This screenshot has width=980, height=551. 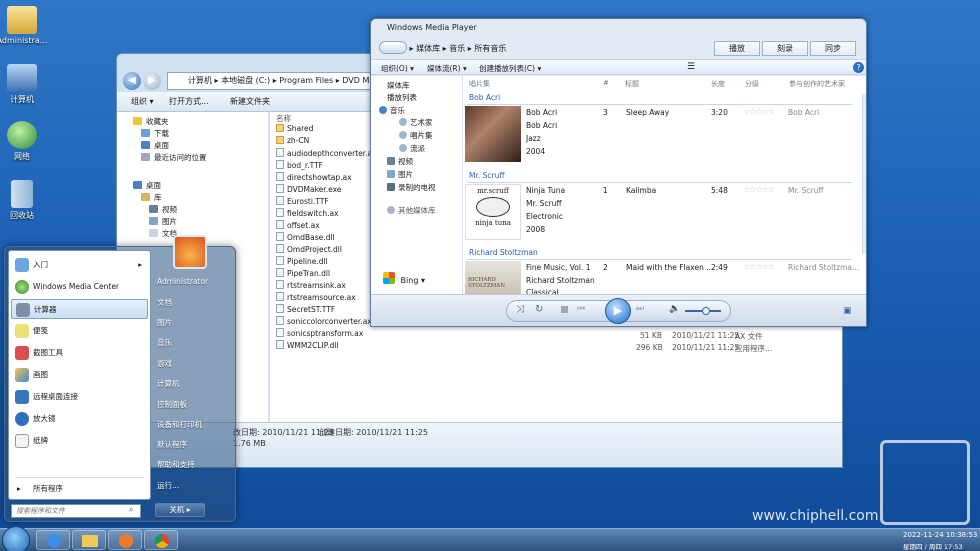 I want to click on crumb-all-music: 所有音乐, so click(x=490, y=48).